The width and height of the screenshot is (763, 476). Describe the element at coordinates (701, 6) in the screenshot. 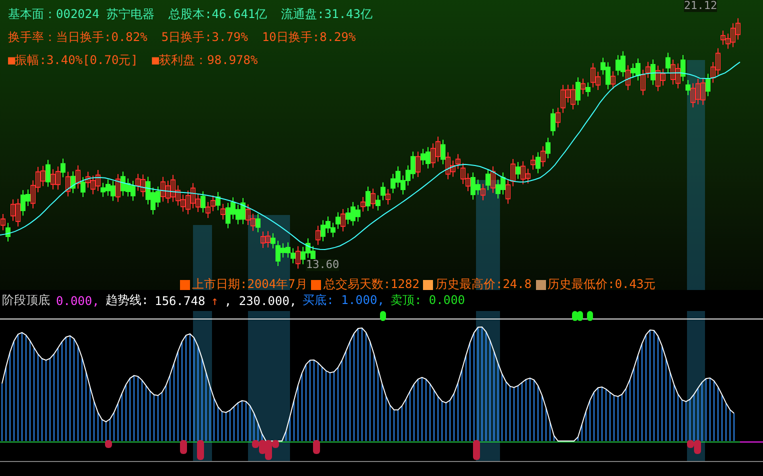

I see `price-label: 21.12` at that location.